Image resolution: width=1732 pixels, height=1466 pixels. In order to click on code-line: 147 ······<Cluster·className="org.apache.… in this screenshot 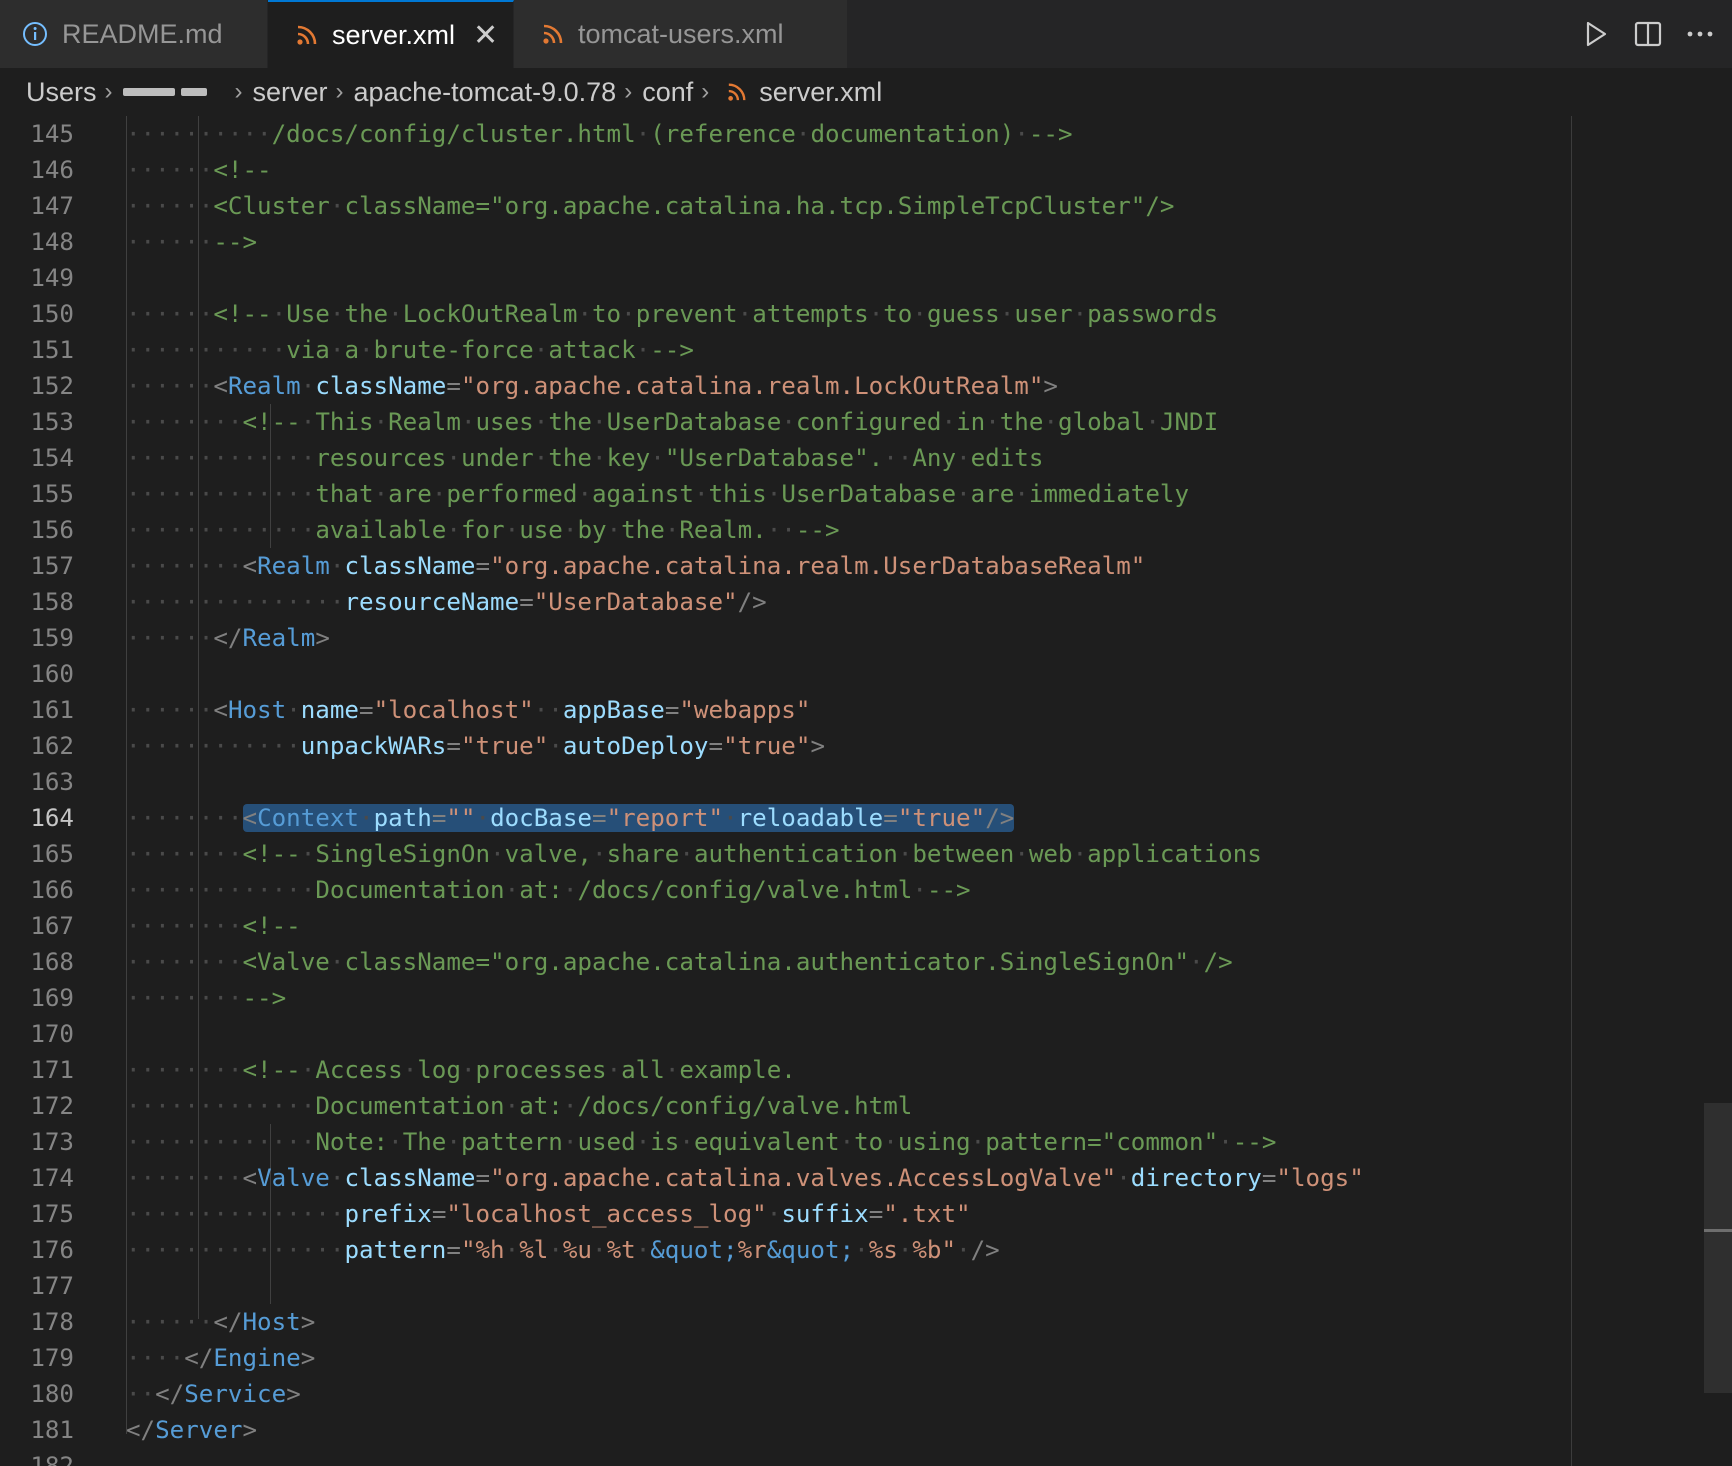, I will do `click(786, 206)`.